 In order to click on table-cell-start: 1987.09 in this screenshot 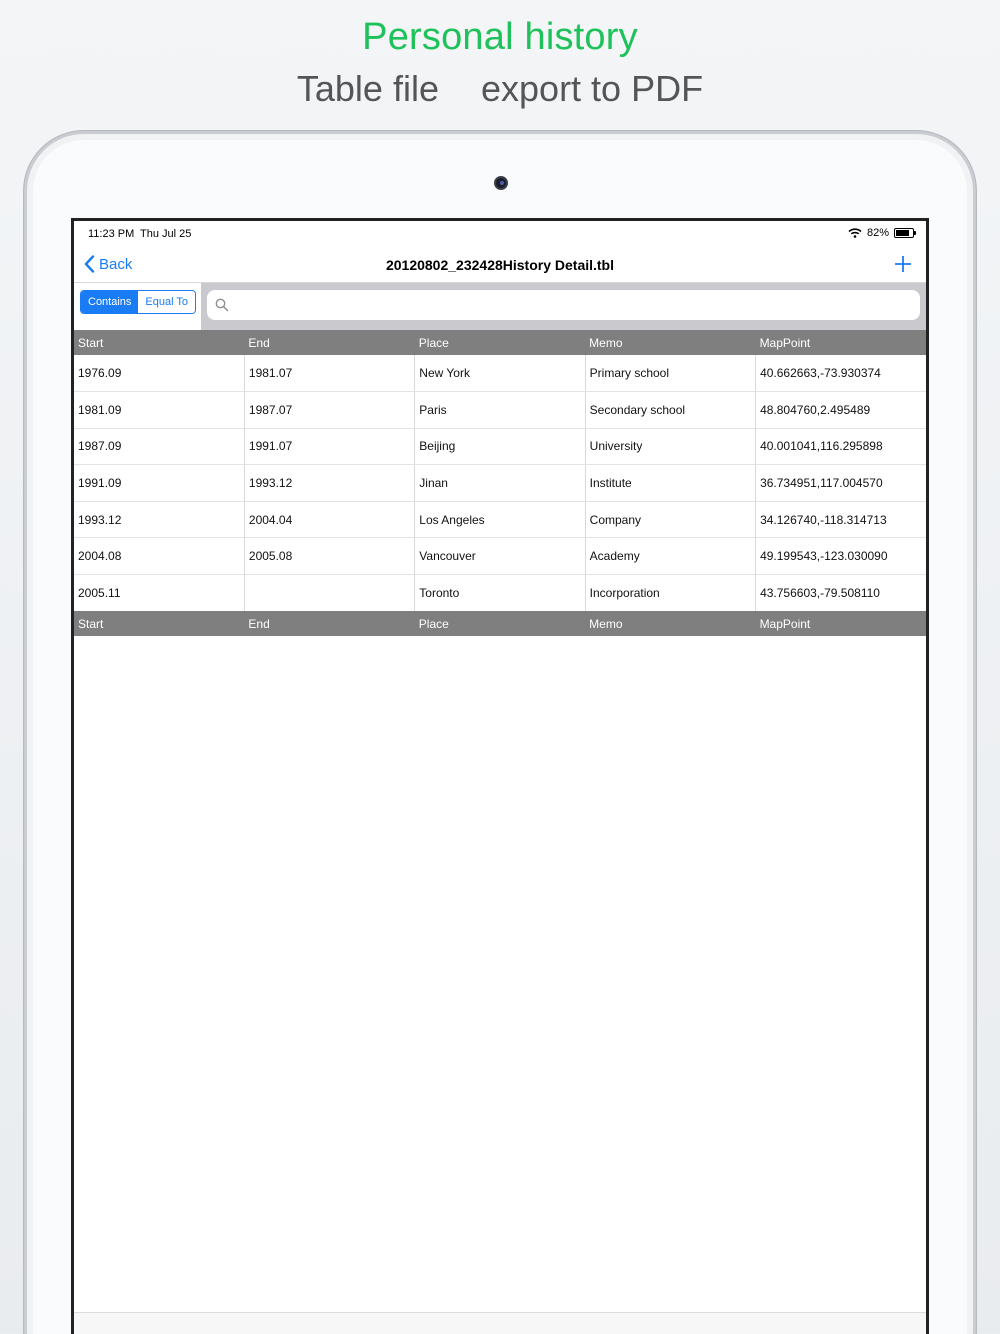, I will do `click(159, 447)`.